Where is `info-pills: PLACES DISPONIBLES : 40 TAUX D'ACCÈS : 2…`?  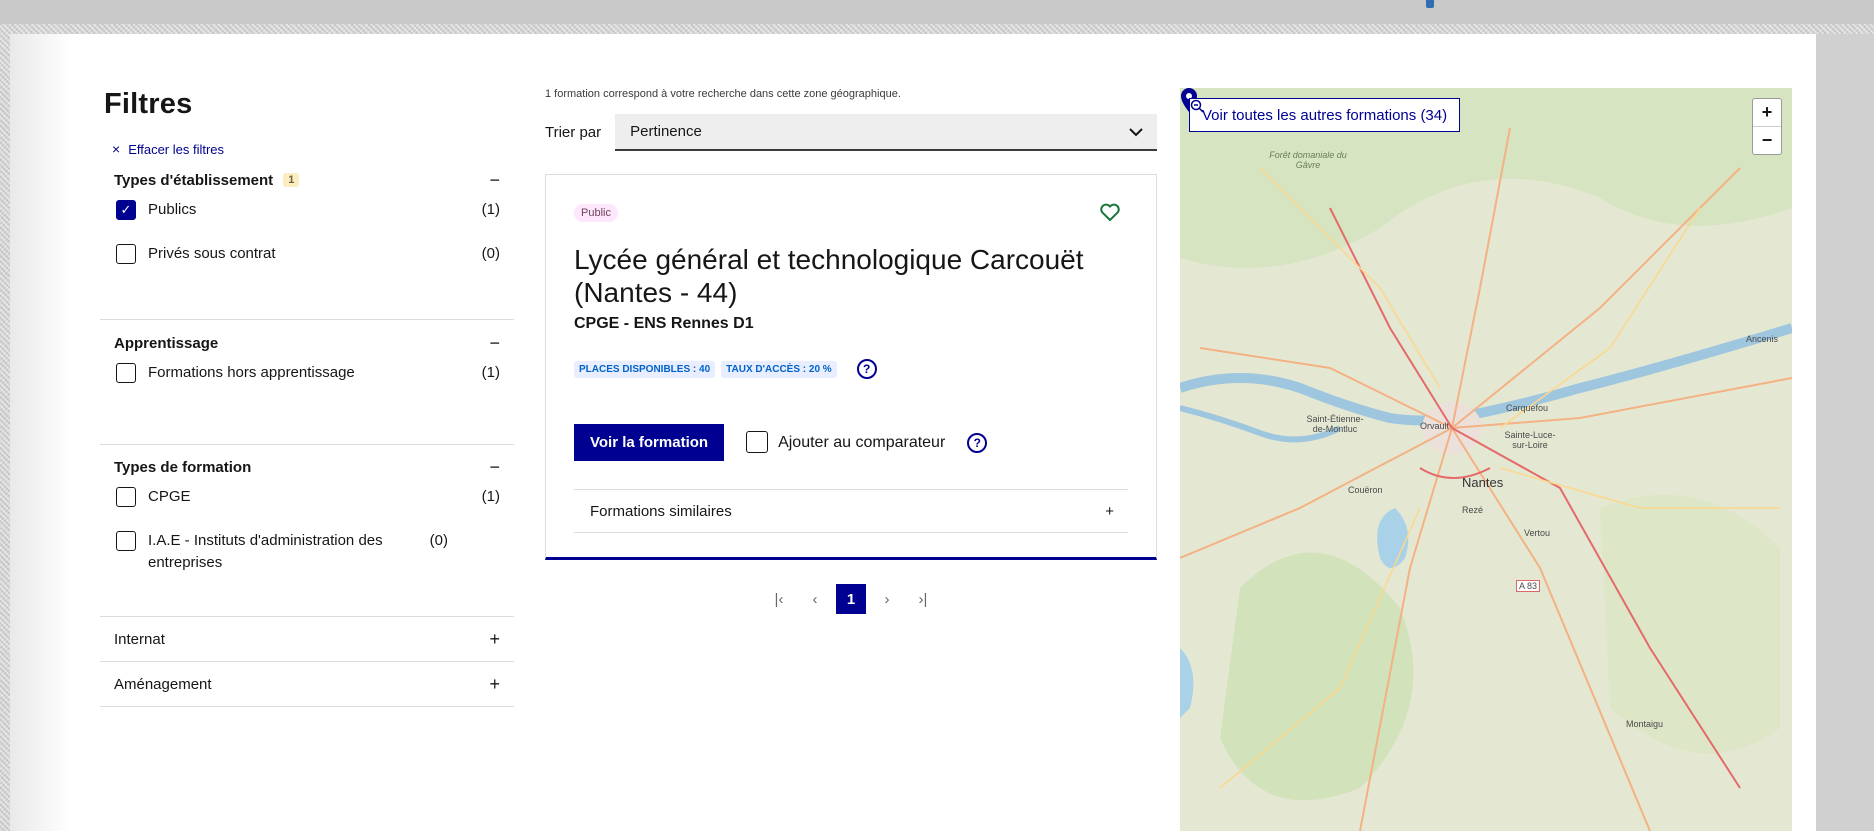 info-pills: PLACES DISPONIBLES : 40 TAUX D'ACCÈS : 2… is located at coordinates (725, 369).